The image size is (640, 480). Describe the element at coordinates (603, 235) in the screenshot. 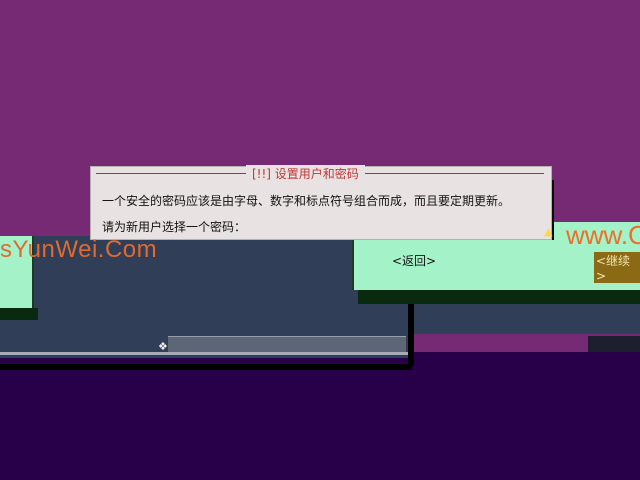

I see `watermark-right: www.O` at that location.